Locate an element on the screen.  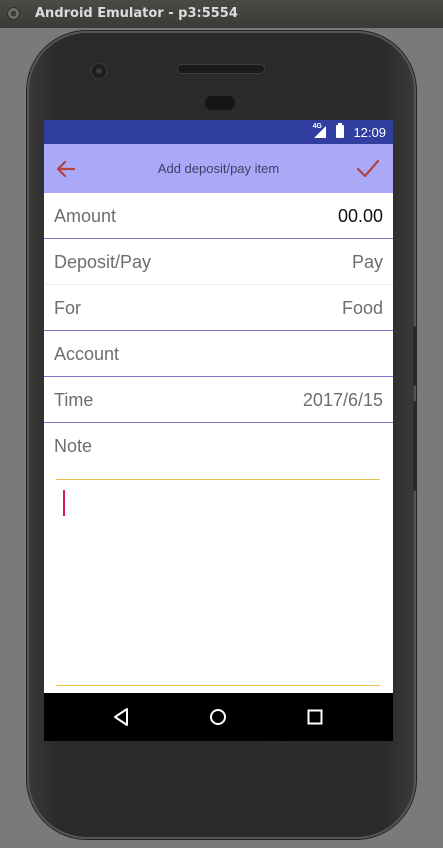
amount-input: 00.00 is located at coordinates (360, 216).